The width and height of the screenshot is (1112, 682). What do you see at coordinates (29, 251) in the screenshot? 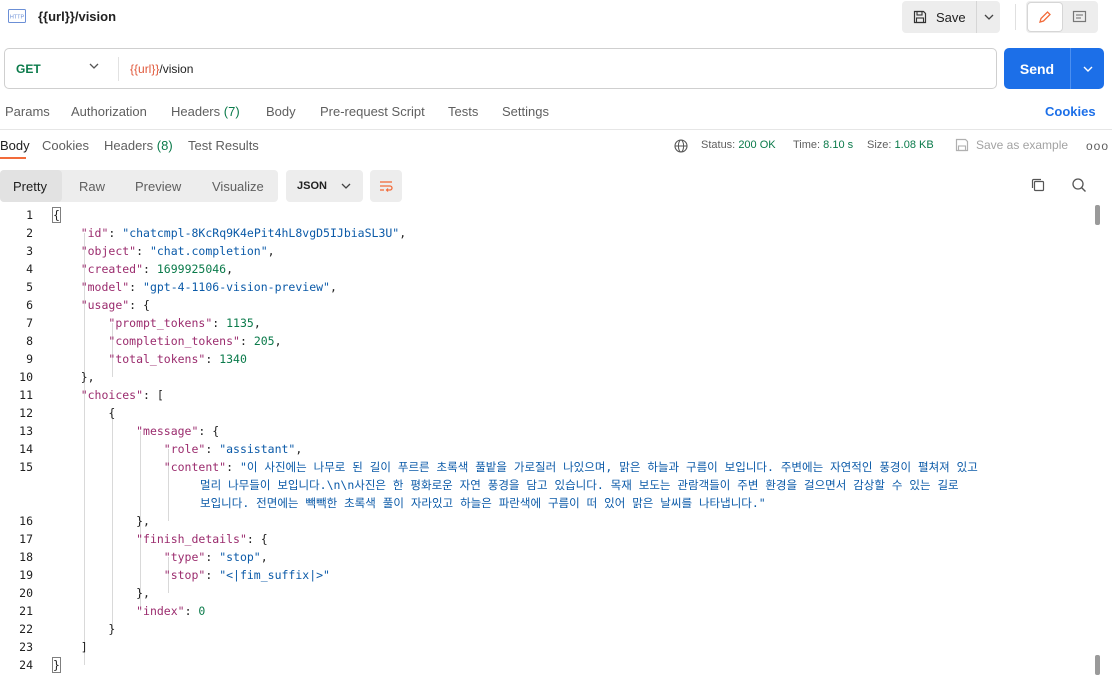
I see `line-number: 3` at bounding box center [29, 251].